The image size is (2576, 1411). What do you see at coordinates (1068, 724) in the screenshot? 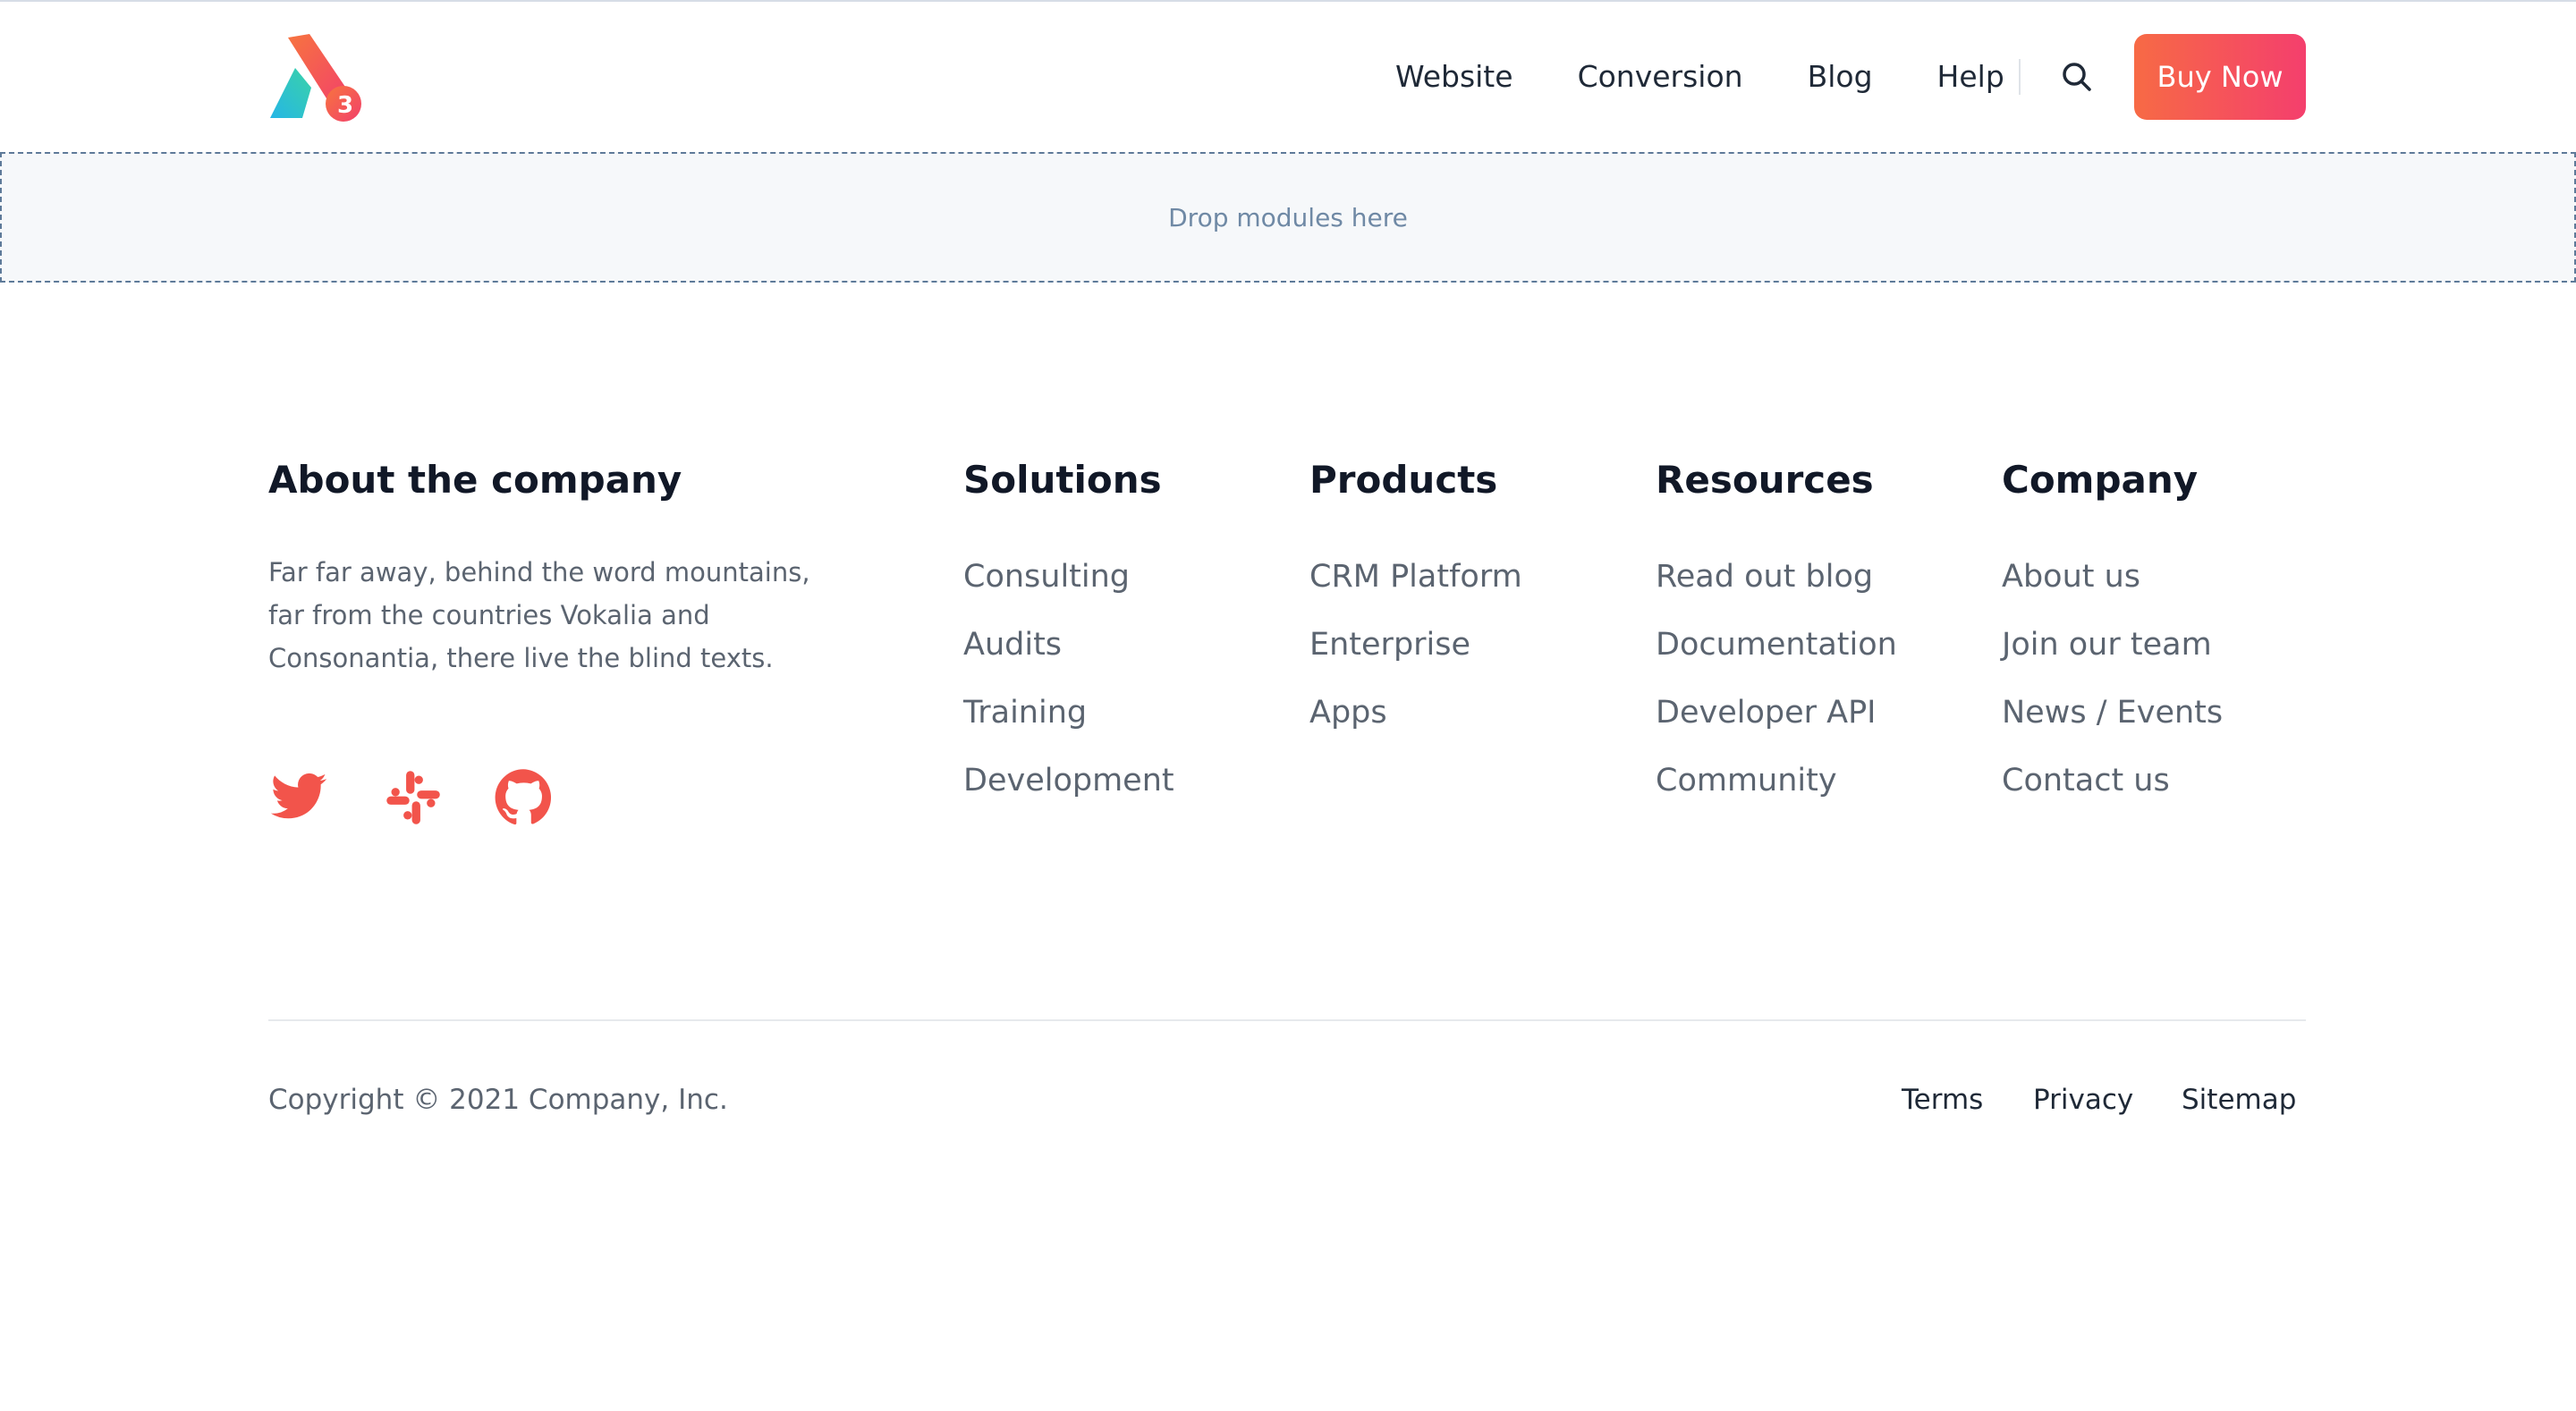
I see `footer-link-training: Training` at bounding box center [1068, 724].